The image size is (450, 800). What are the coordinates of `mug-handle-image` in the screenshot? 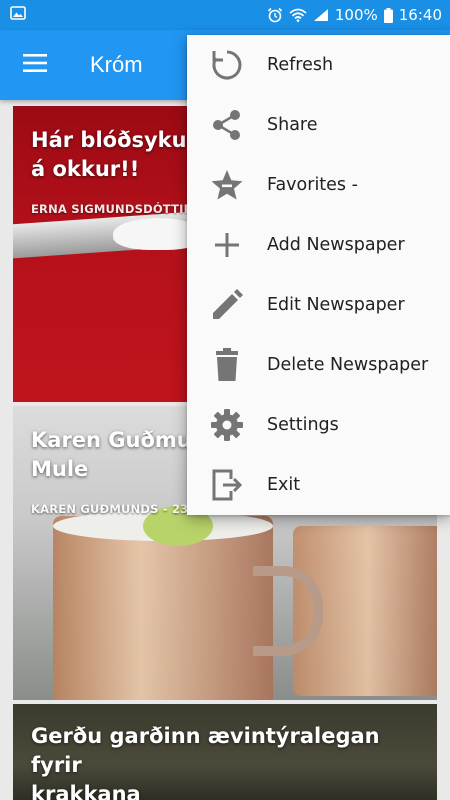 It's located at (288, 611).